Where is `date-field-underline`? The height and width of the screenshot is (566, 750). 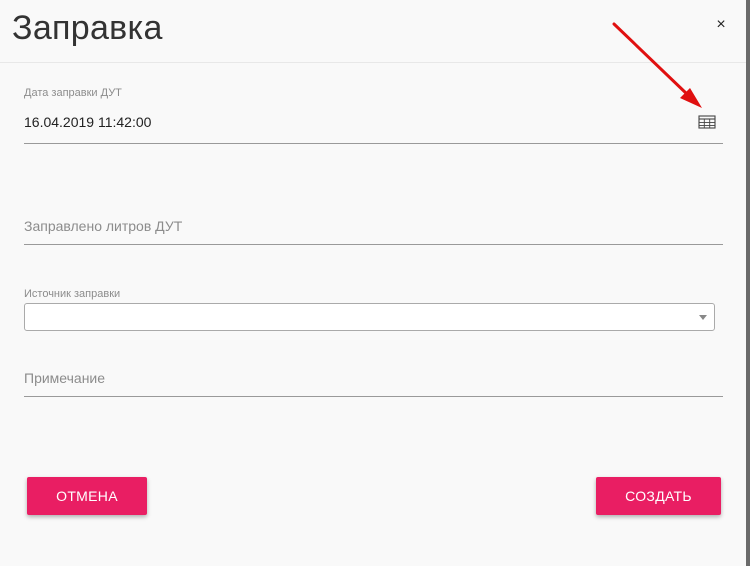 date-field-underline is located at coordinates (373, 143).